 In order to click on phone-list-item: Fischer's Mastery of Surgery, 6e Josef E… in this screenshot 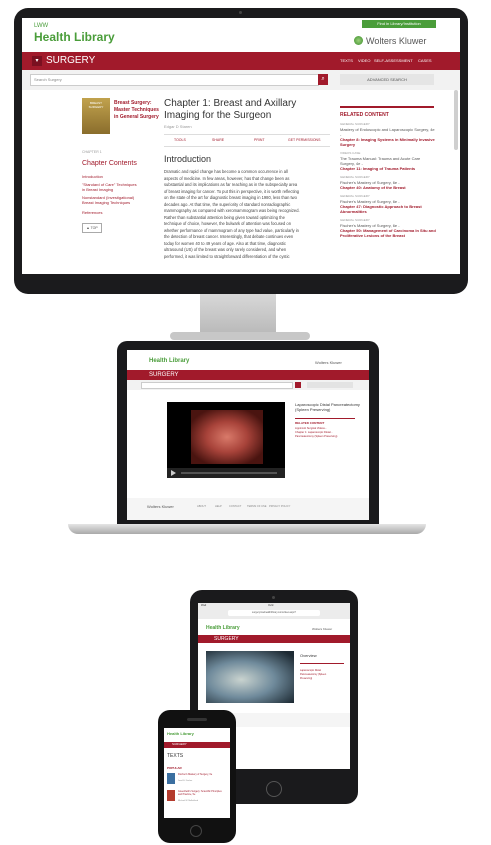, I will do `click(197, 780)`.